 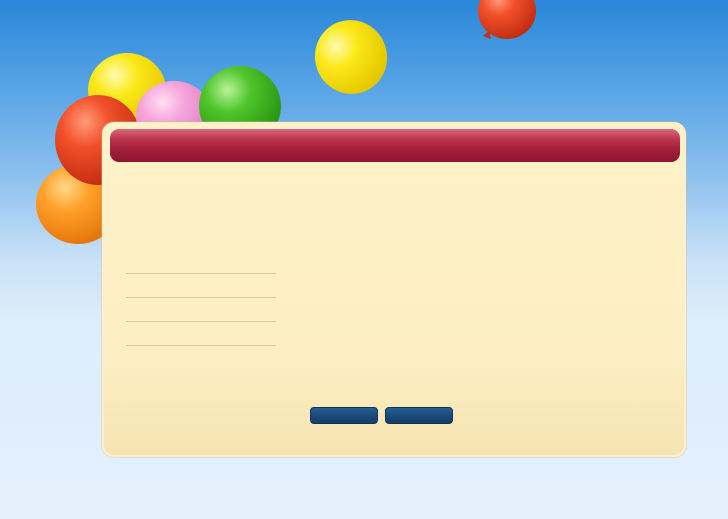 What do you see at coordinates (344, 415) in the screenshot?
I see `primary-button` at bounding box center [344, 415].